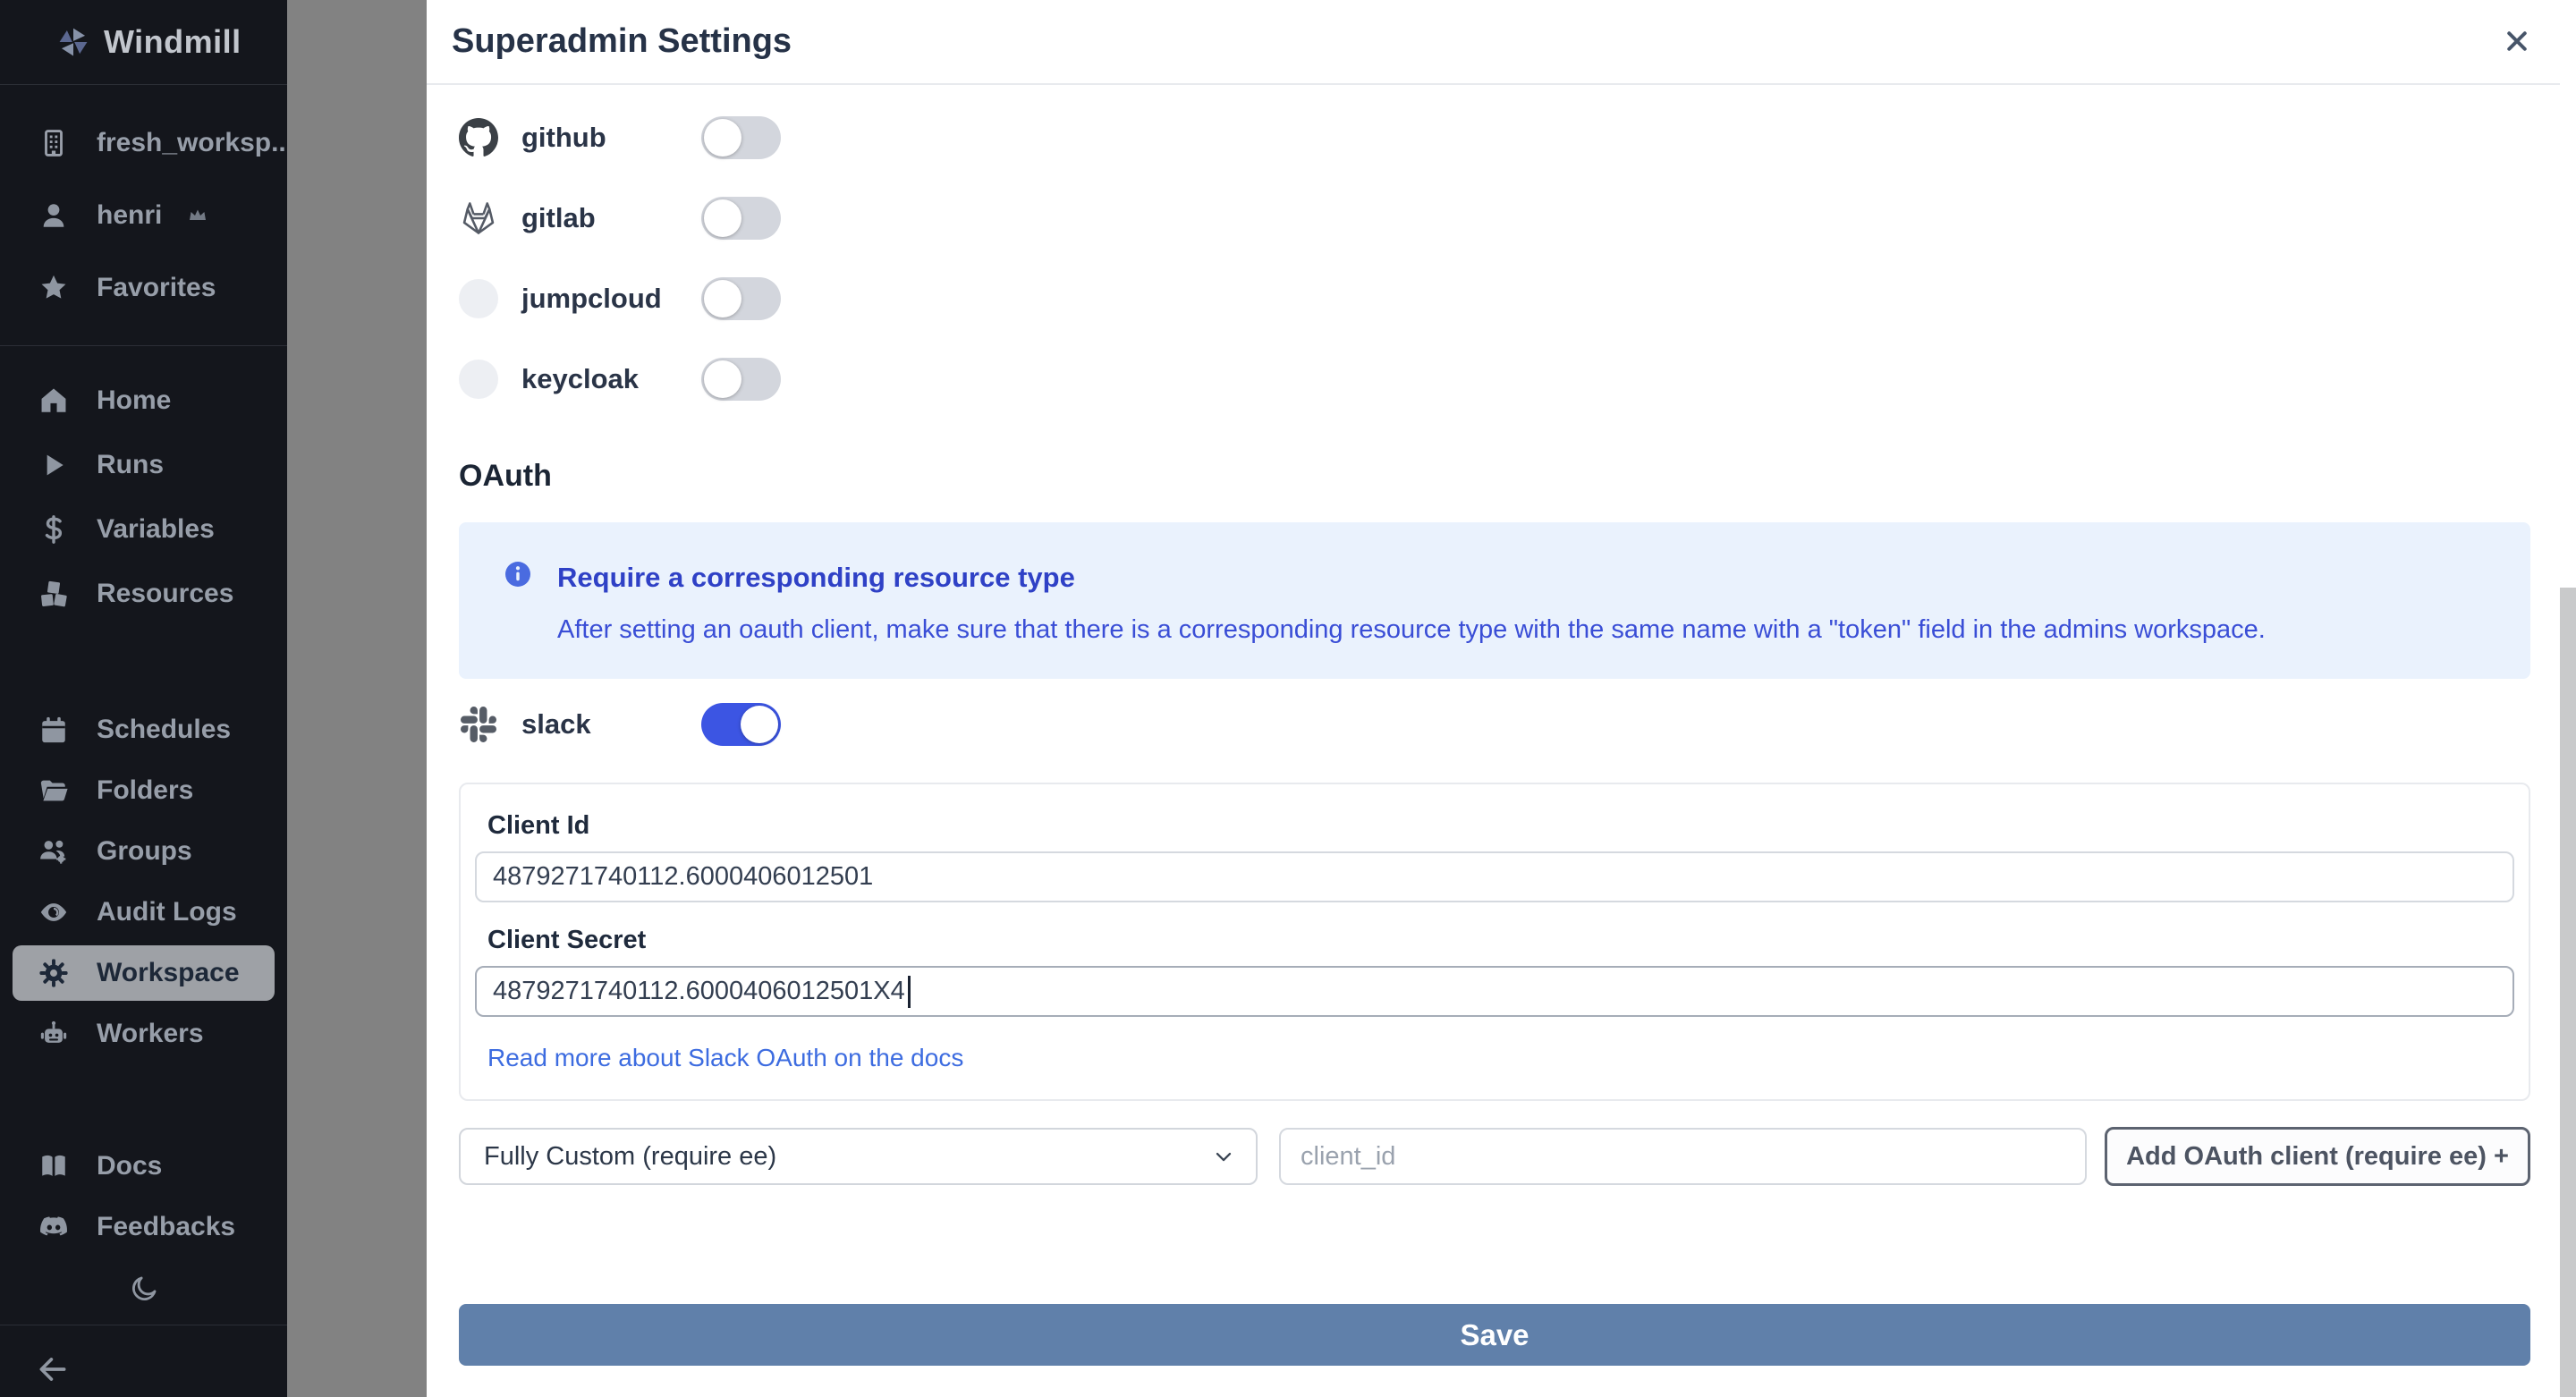  I want to click on calendar-icon, so click(54, 730).